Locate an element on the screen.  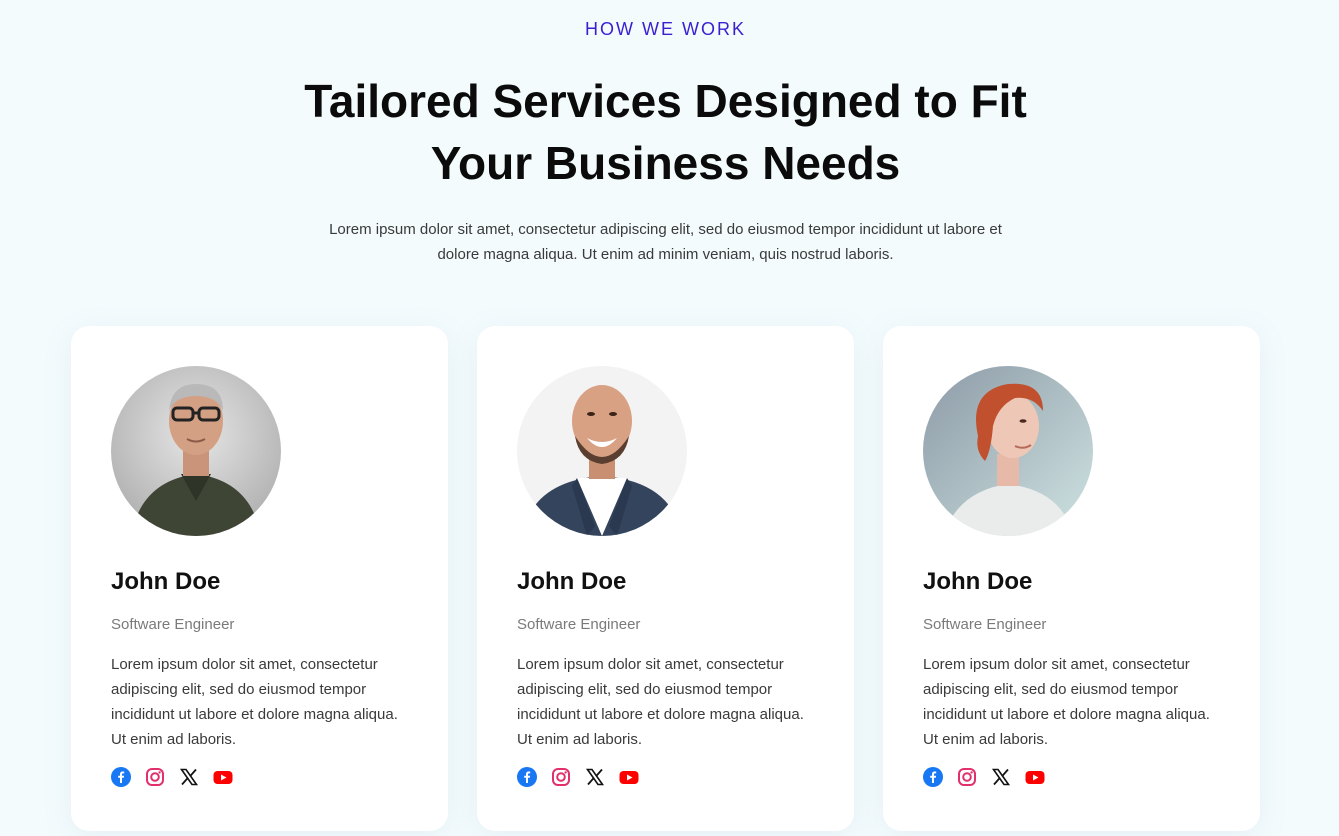
heading-line-1: Tailored Services Designed to Fit is located at coordinates (665, 101).